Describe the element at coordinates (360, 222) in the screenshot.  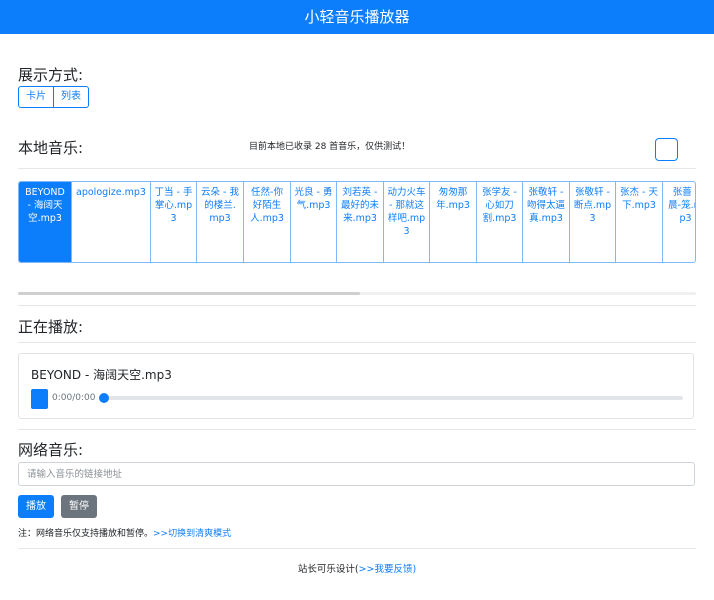
I see `track-card: 刘若英 - 最好的未来.mp3` at that location.